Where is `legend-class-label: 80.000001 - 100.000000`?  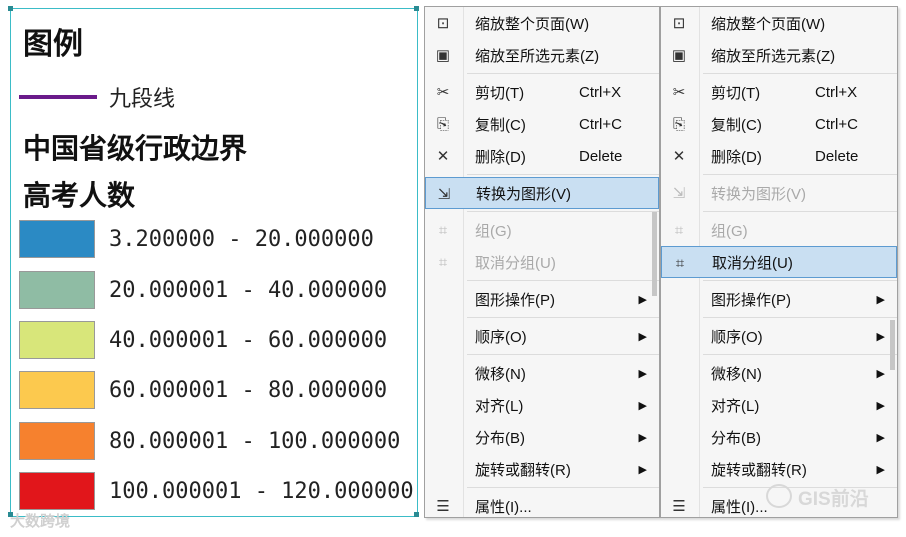
legend-class-label: 80.000001 - 100.000000 is located at coordinates (255, 441).